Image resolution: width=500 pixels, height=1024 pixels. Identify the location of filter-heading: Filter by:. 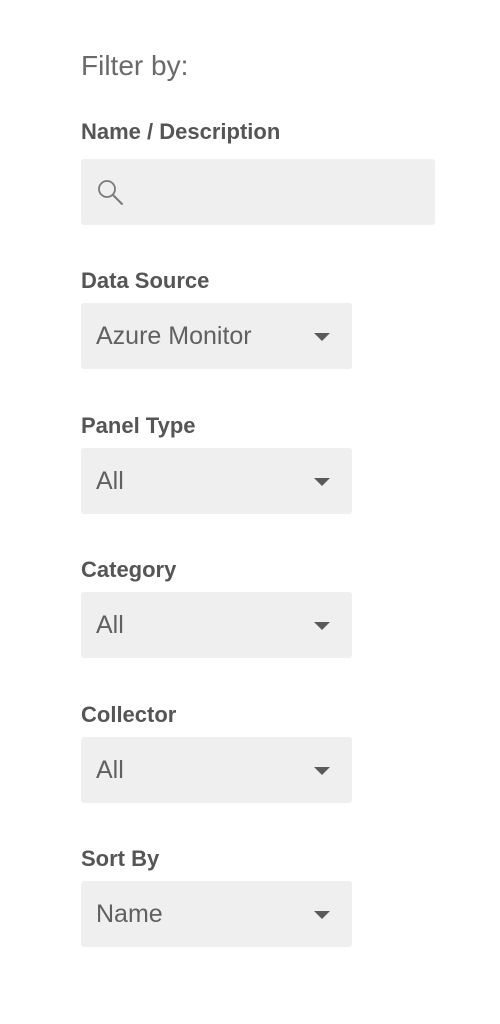
(135, 65).